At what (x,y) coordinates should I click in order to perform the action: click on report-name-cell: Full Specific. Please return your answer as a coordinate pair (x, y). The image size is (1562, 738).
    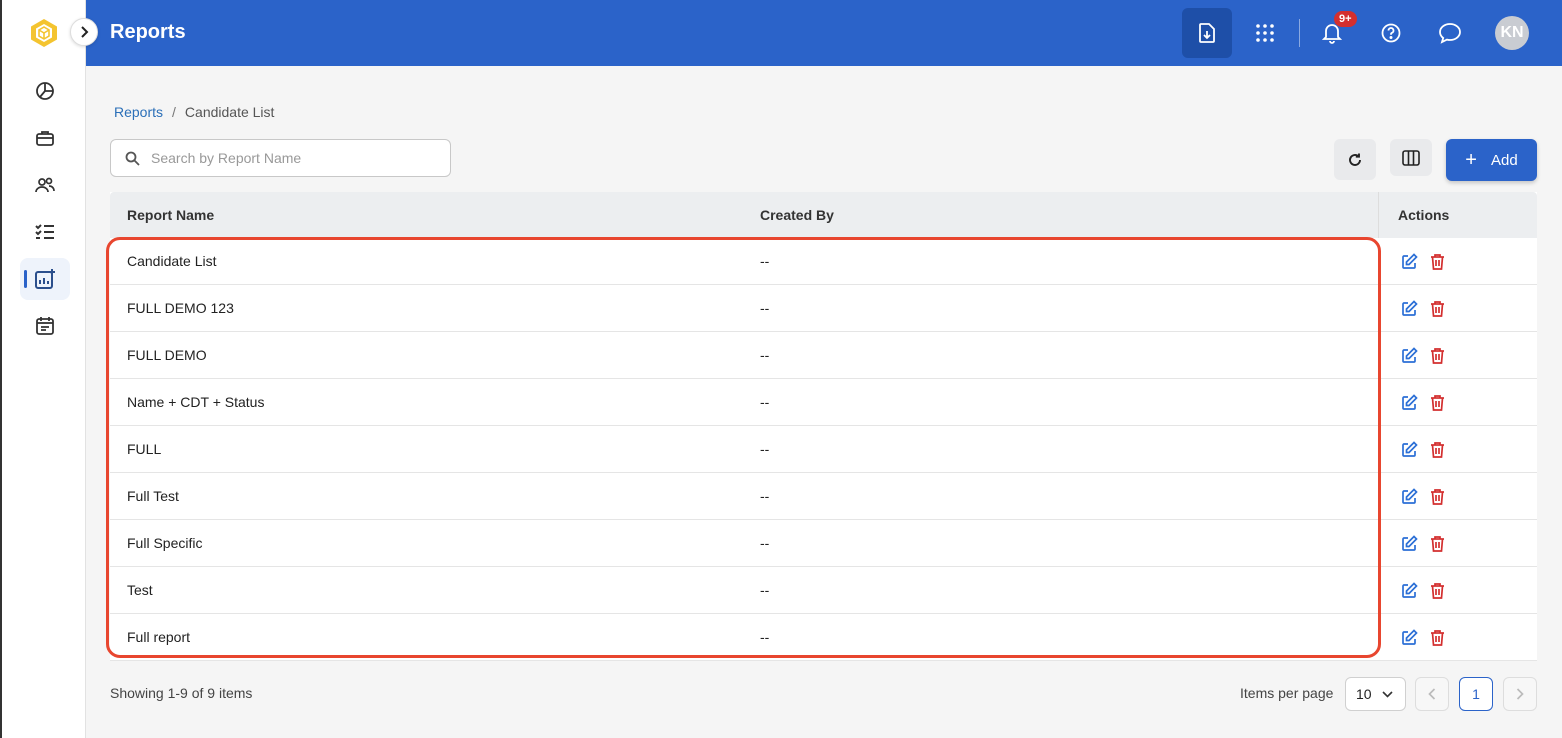
    Looking at the image, I should click on (164, 543).